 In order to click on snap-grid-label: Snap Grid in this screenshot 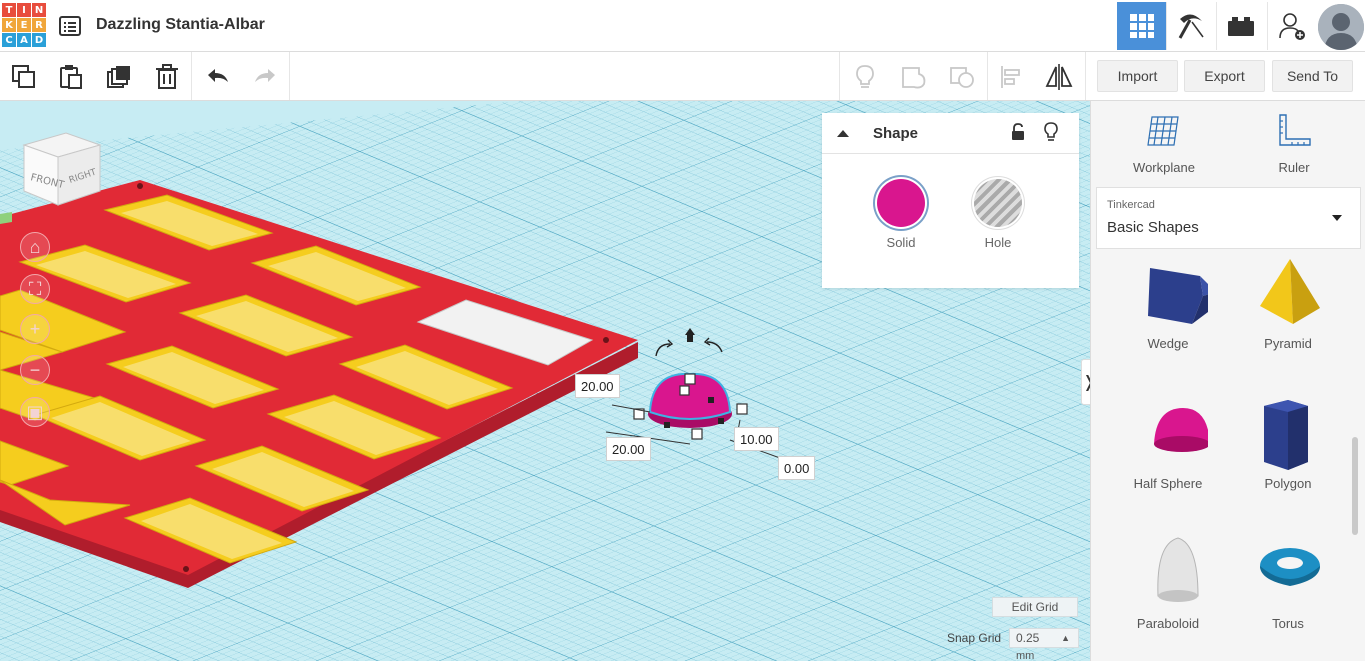, I will do `click(974, 638)`.